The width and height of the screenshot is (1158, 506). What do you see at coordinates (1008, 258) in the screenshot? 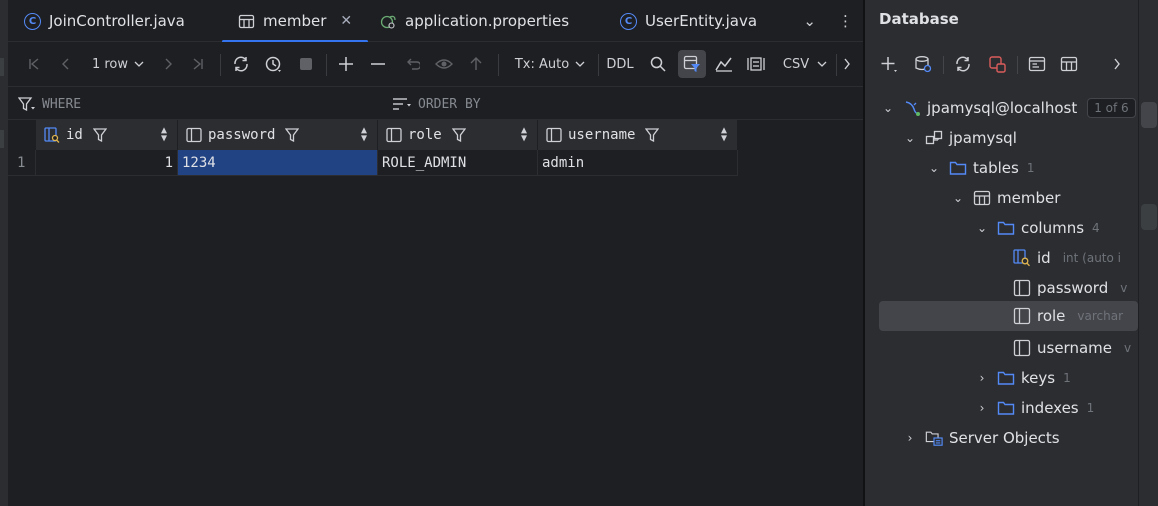
I see `tree-column-id: id int (auto i` at bounding box center [1008, 258].